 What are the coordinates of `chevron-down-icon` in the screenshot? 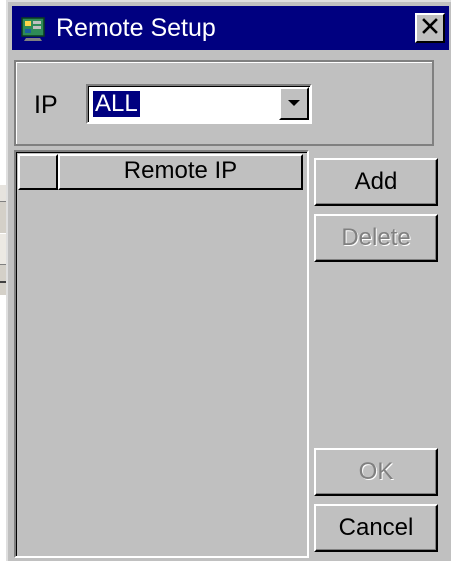 It's located at (294, 104).